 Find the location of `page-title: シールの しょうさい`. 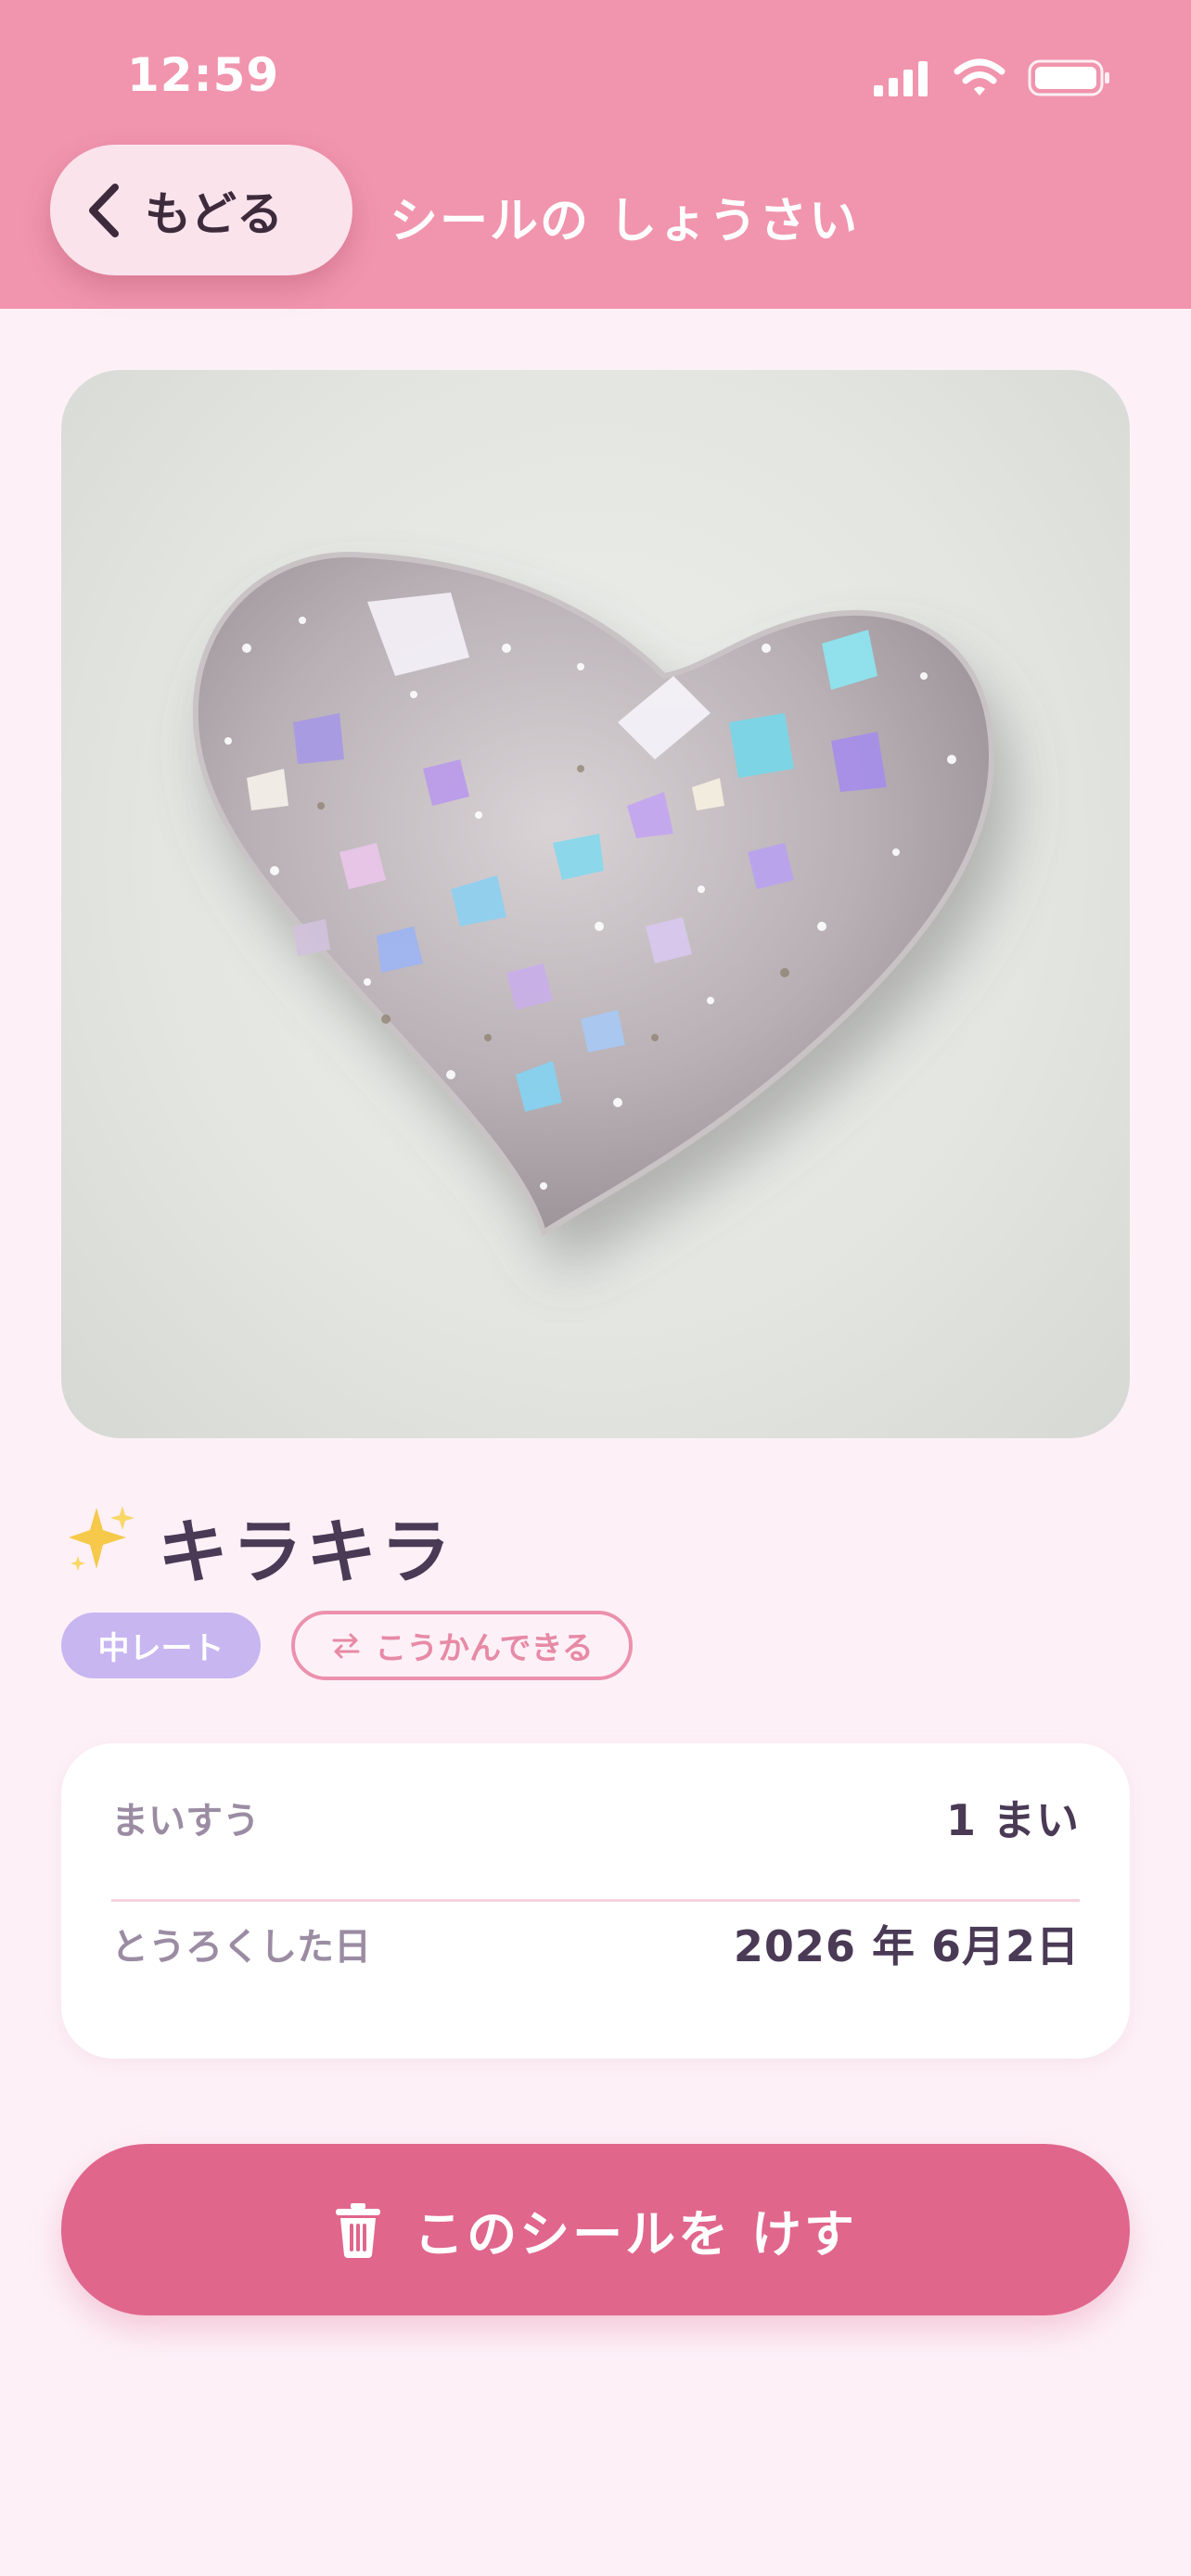

page-title: シールの しょうさい is located at coordinates (625, 222).